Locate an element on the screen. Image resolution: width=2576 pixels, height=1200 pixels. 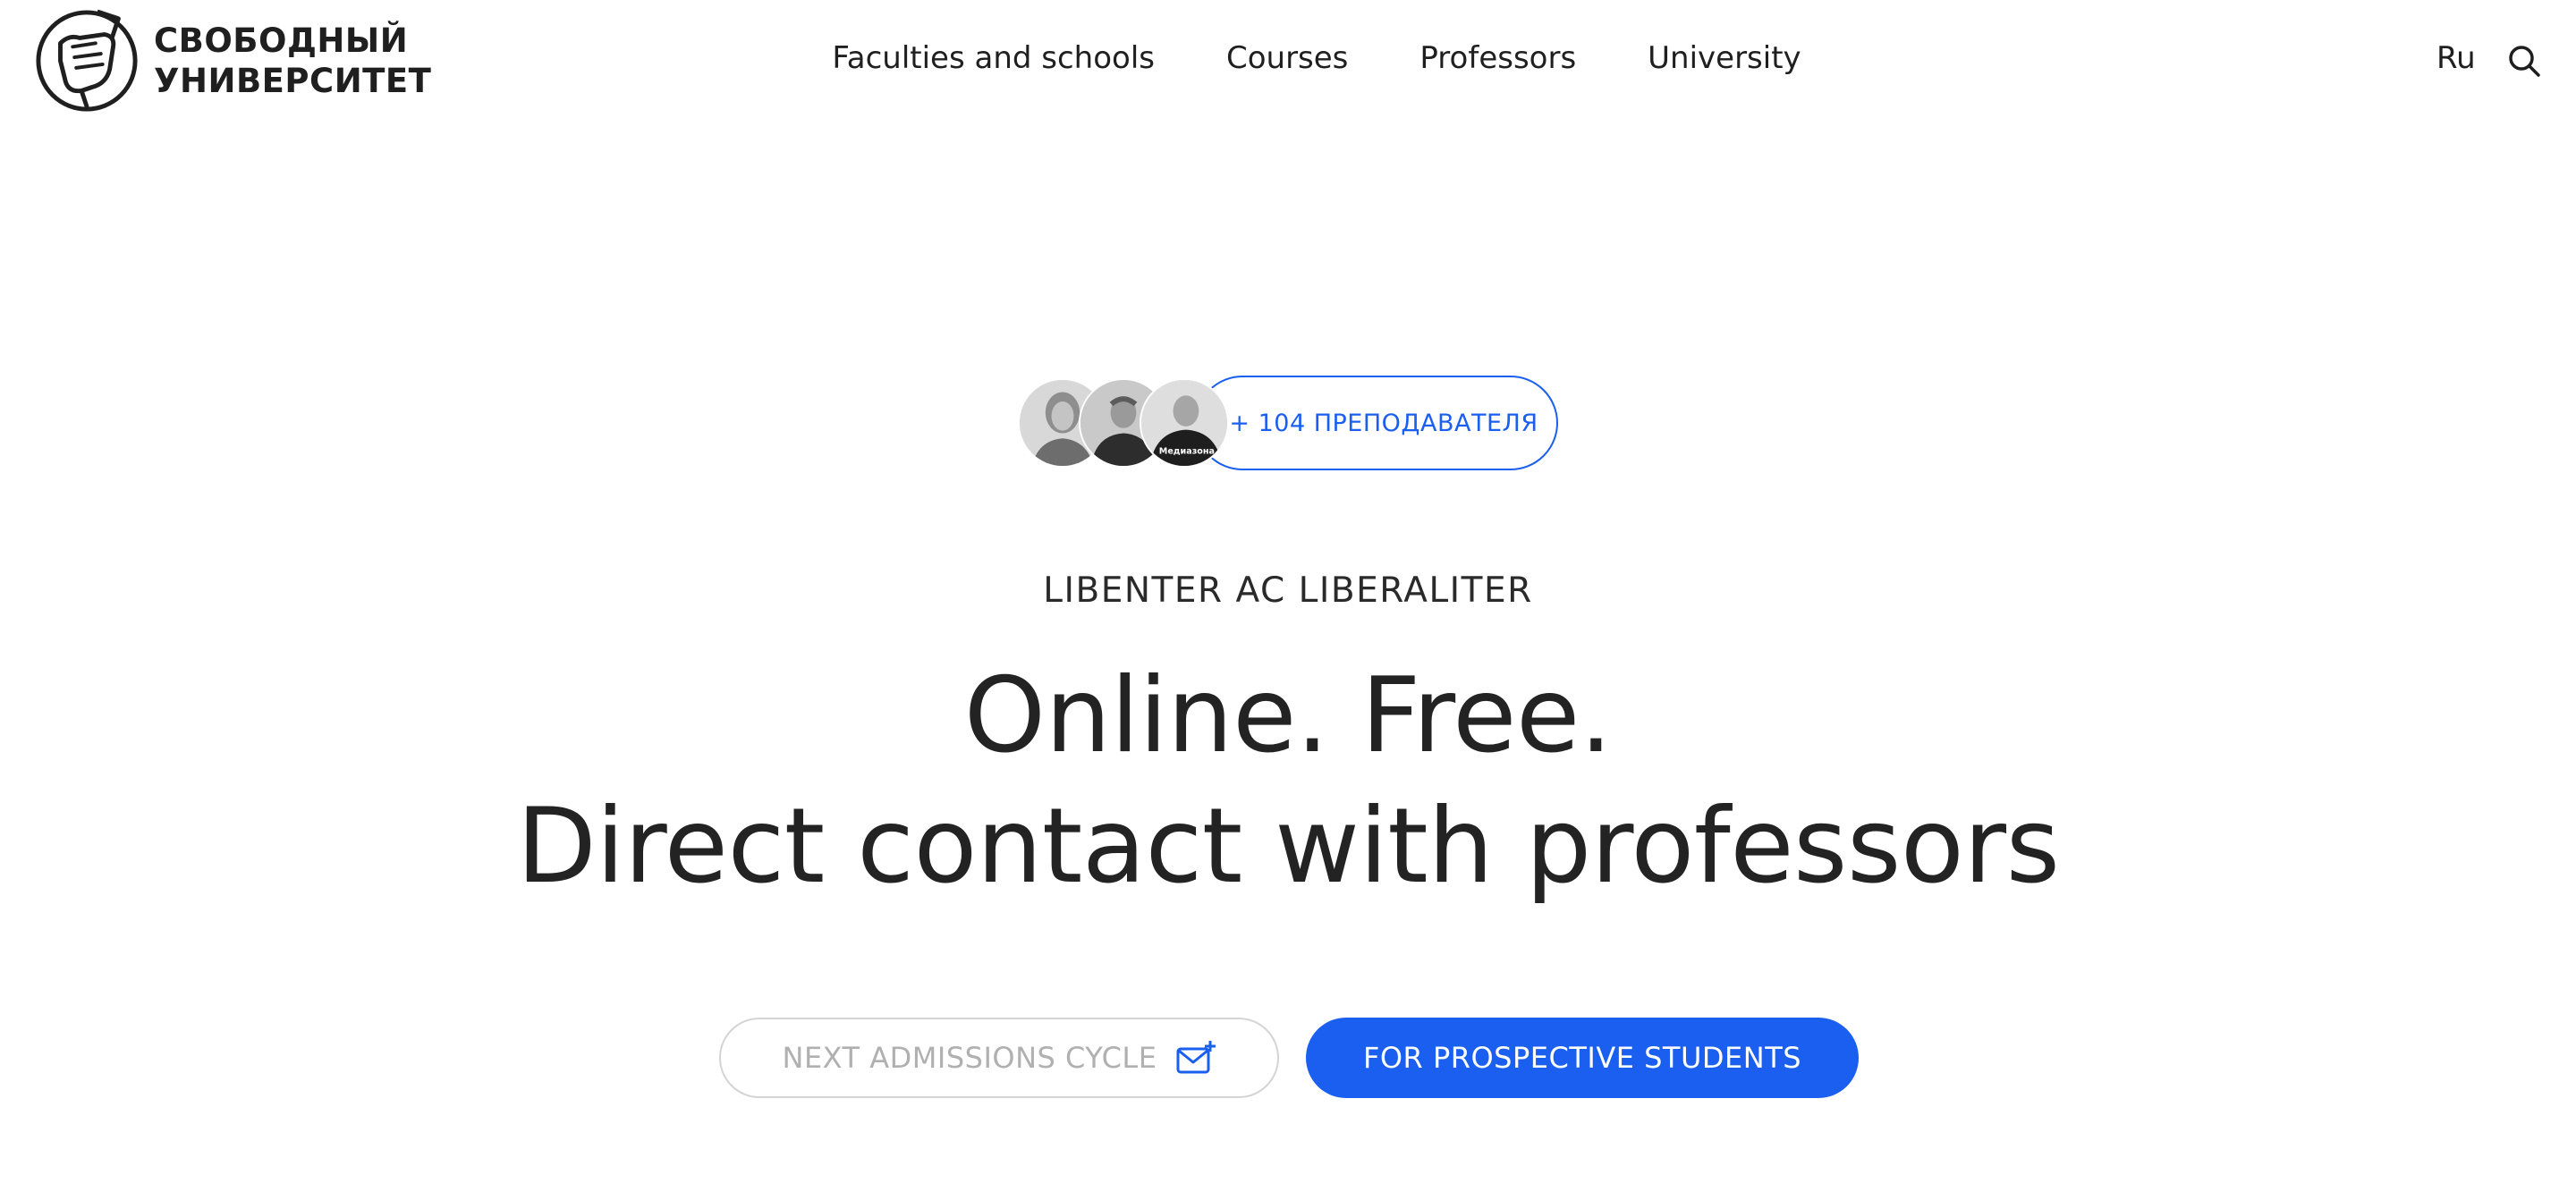
avatar: Медиазона is located at coordinates (1184, 423).